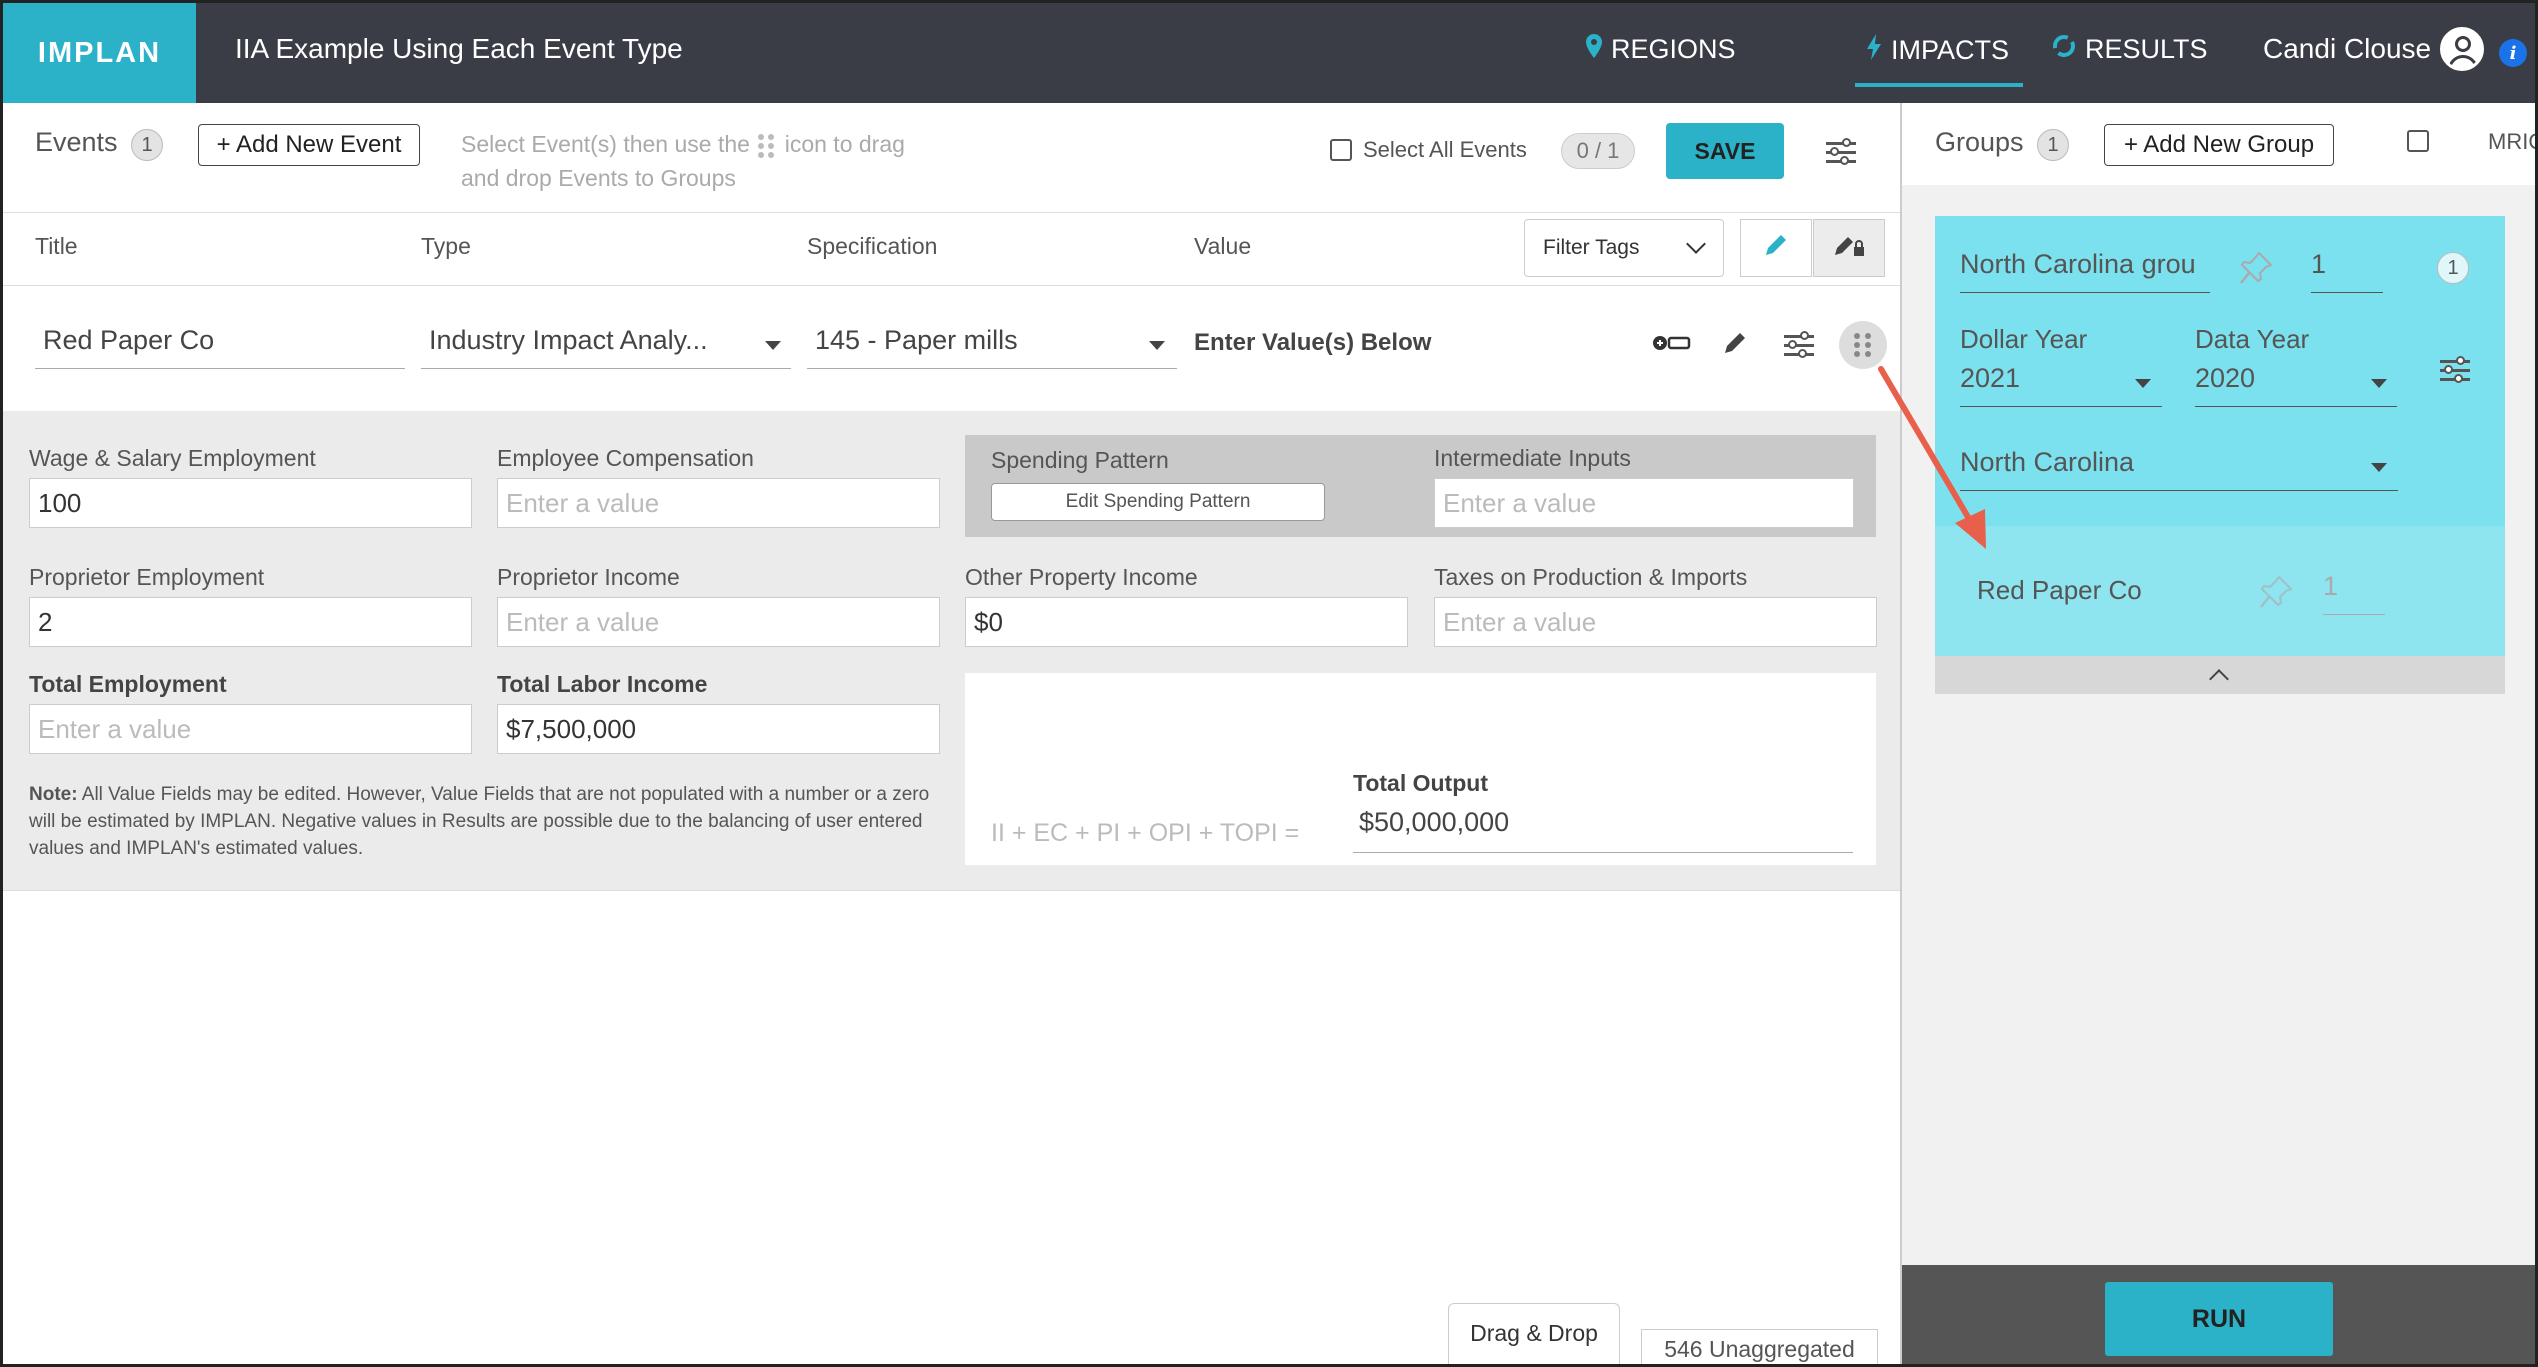  What do you see at coordinates (250, 729) in the screenshot?
I see `total-employment-input: Enter a value` at bounding box center [250, 729].